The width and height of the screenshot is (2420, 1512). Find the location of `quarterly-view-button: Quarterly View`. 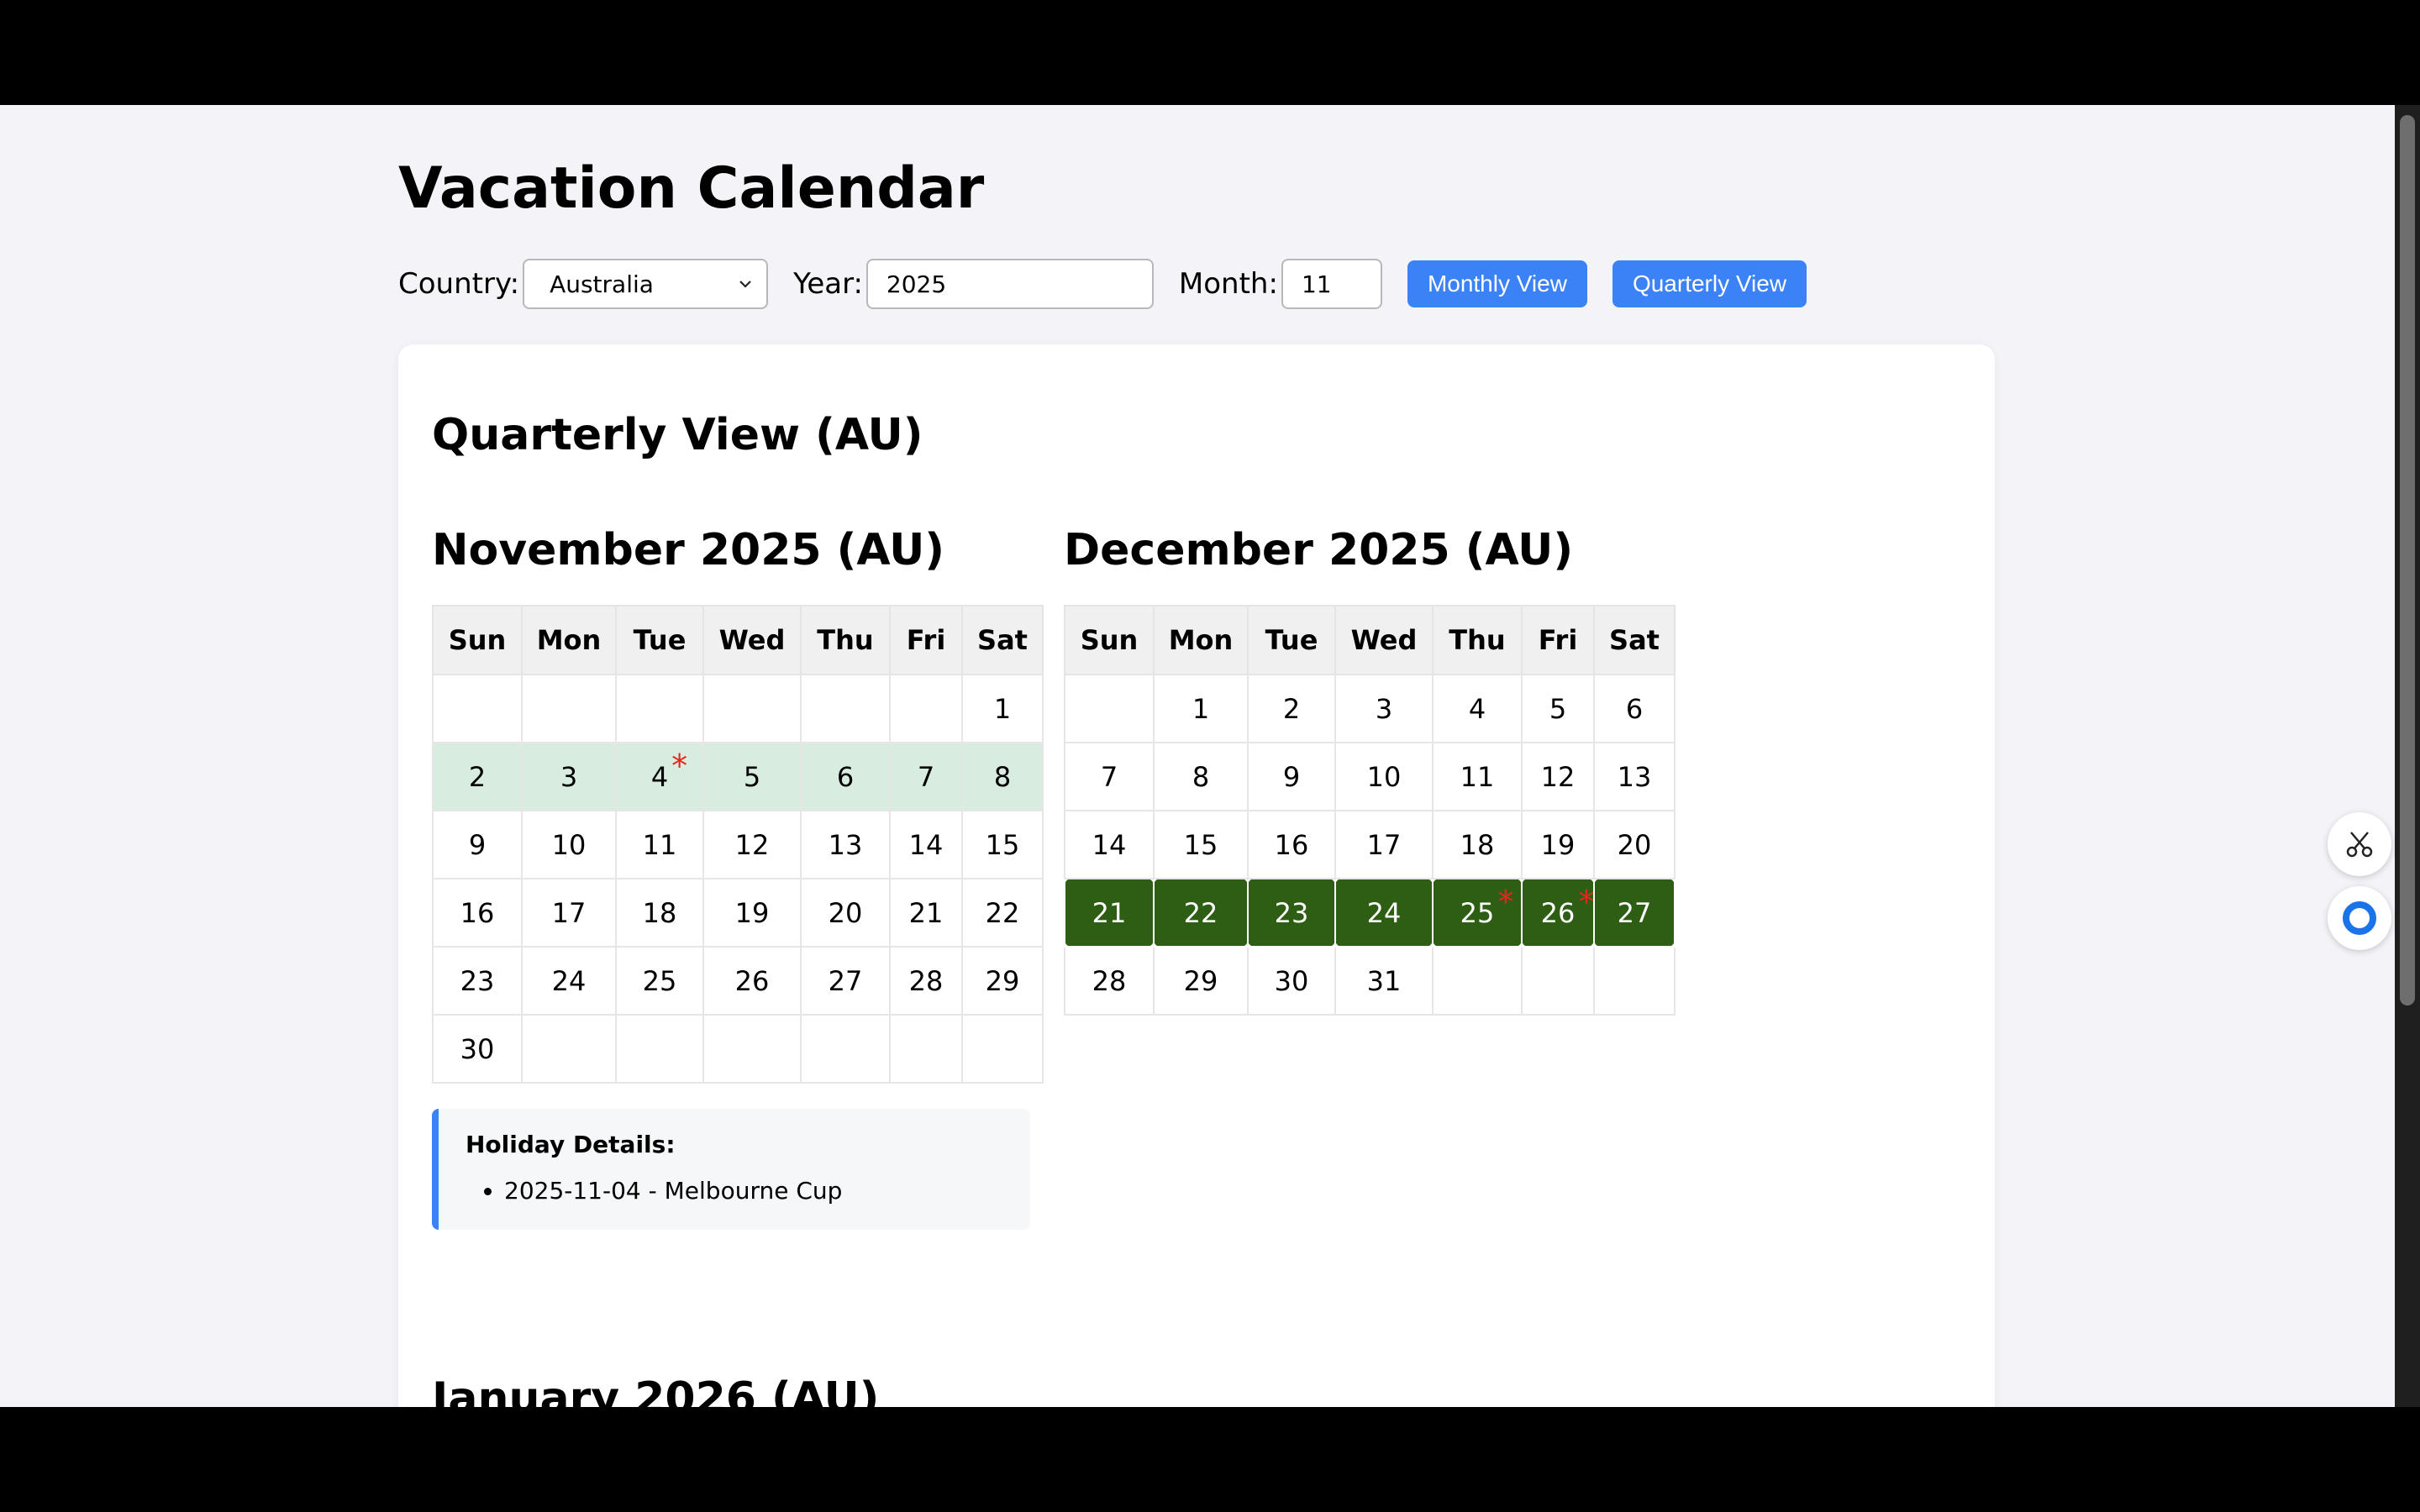

quarterly-view-button: Quarterly View is located at coordinates (1710, 283).